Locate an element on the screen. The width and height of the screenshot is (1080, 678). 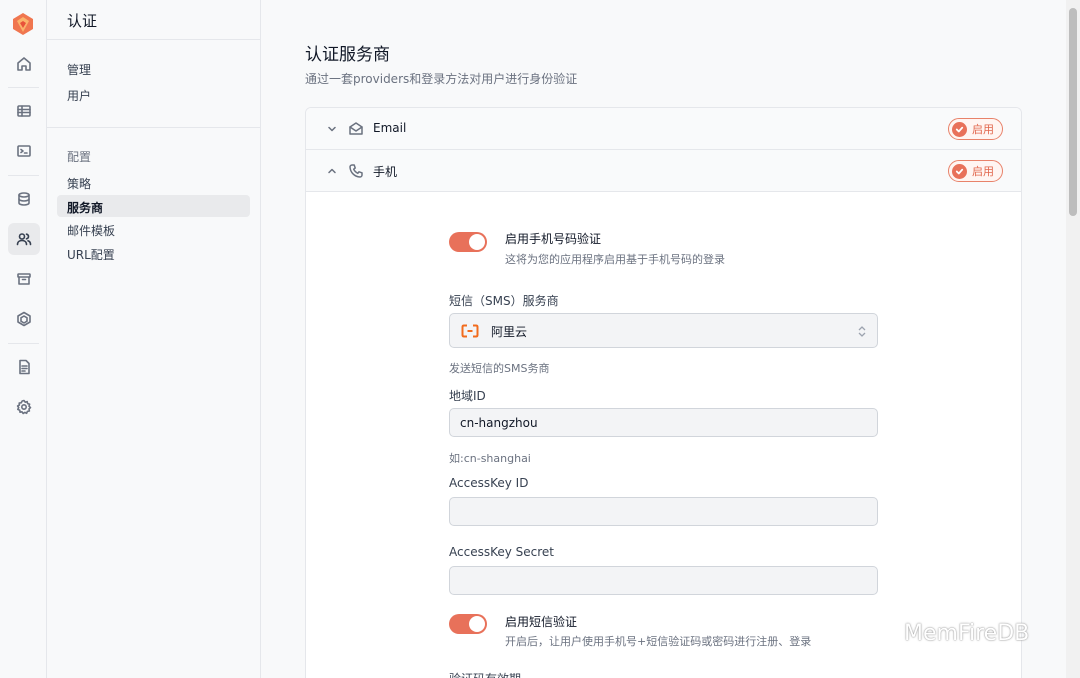
sidebar-group-title: 配置 is located at coordinates (79, 157).